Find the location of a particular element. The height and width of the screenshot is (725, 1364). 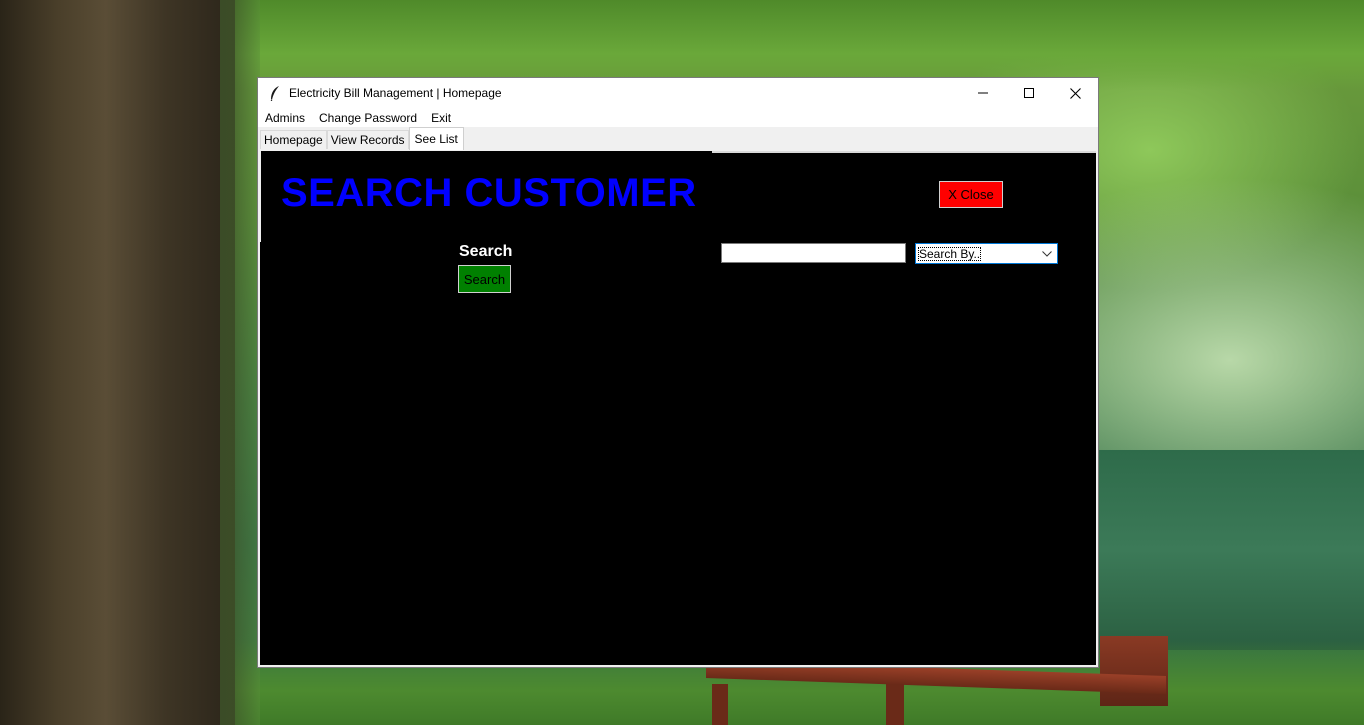

wallpaper-water is located at coordinates (1231, 550).